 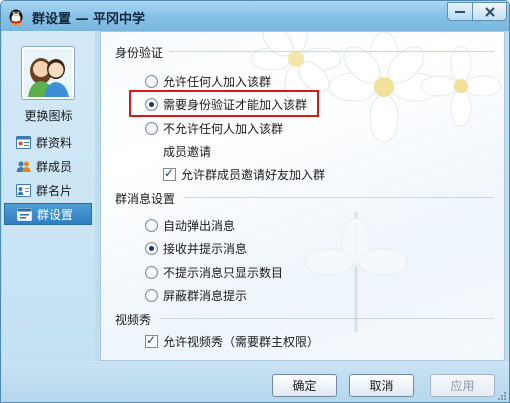 I want to click on option-label: 自动弹出消息, so click(x=199, y=226).